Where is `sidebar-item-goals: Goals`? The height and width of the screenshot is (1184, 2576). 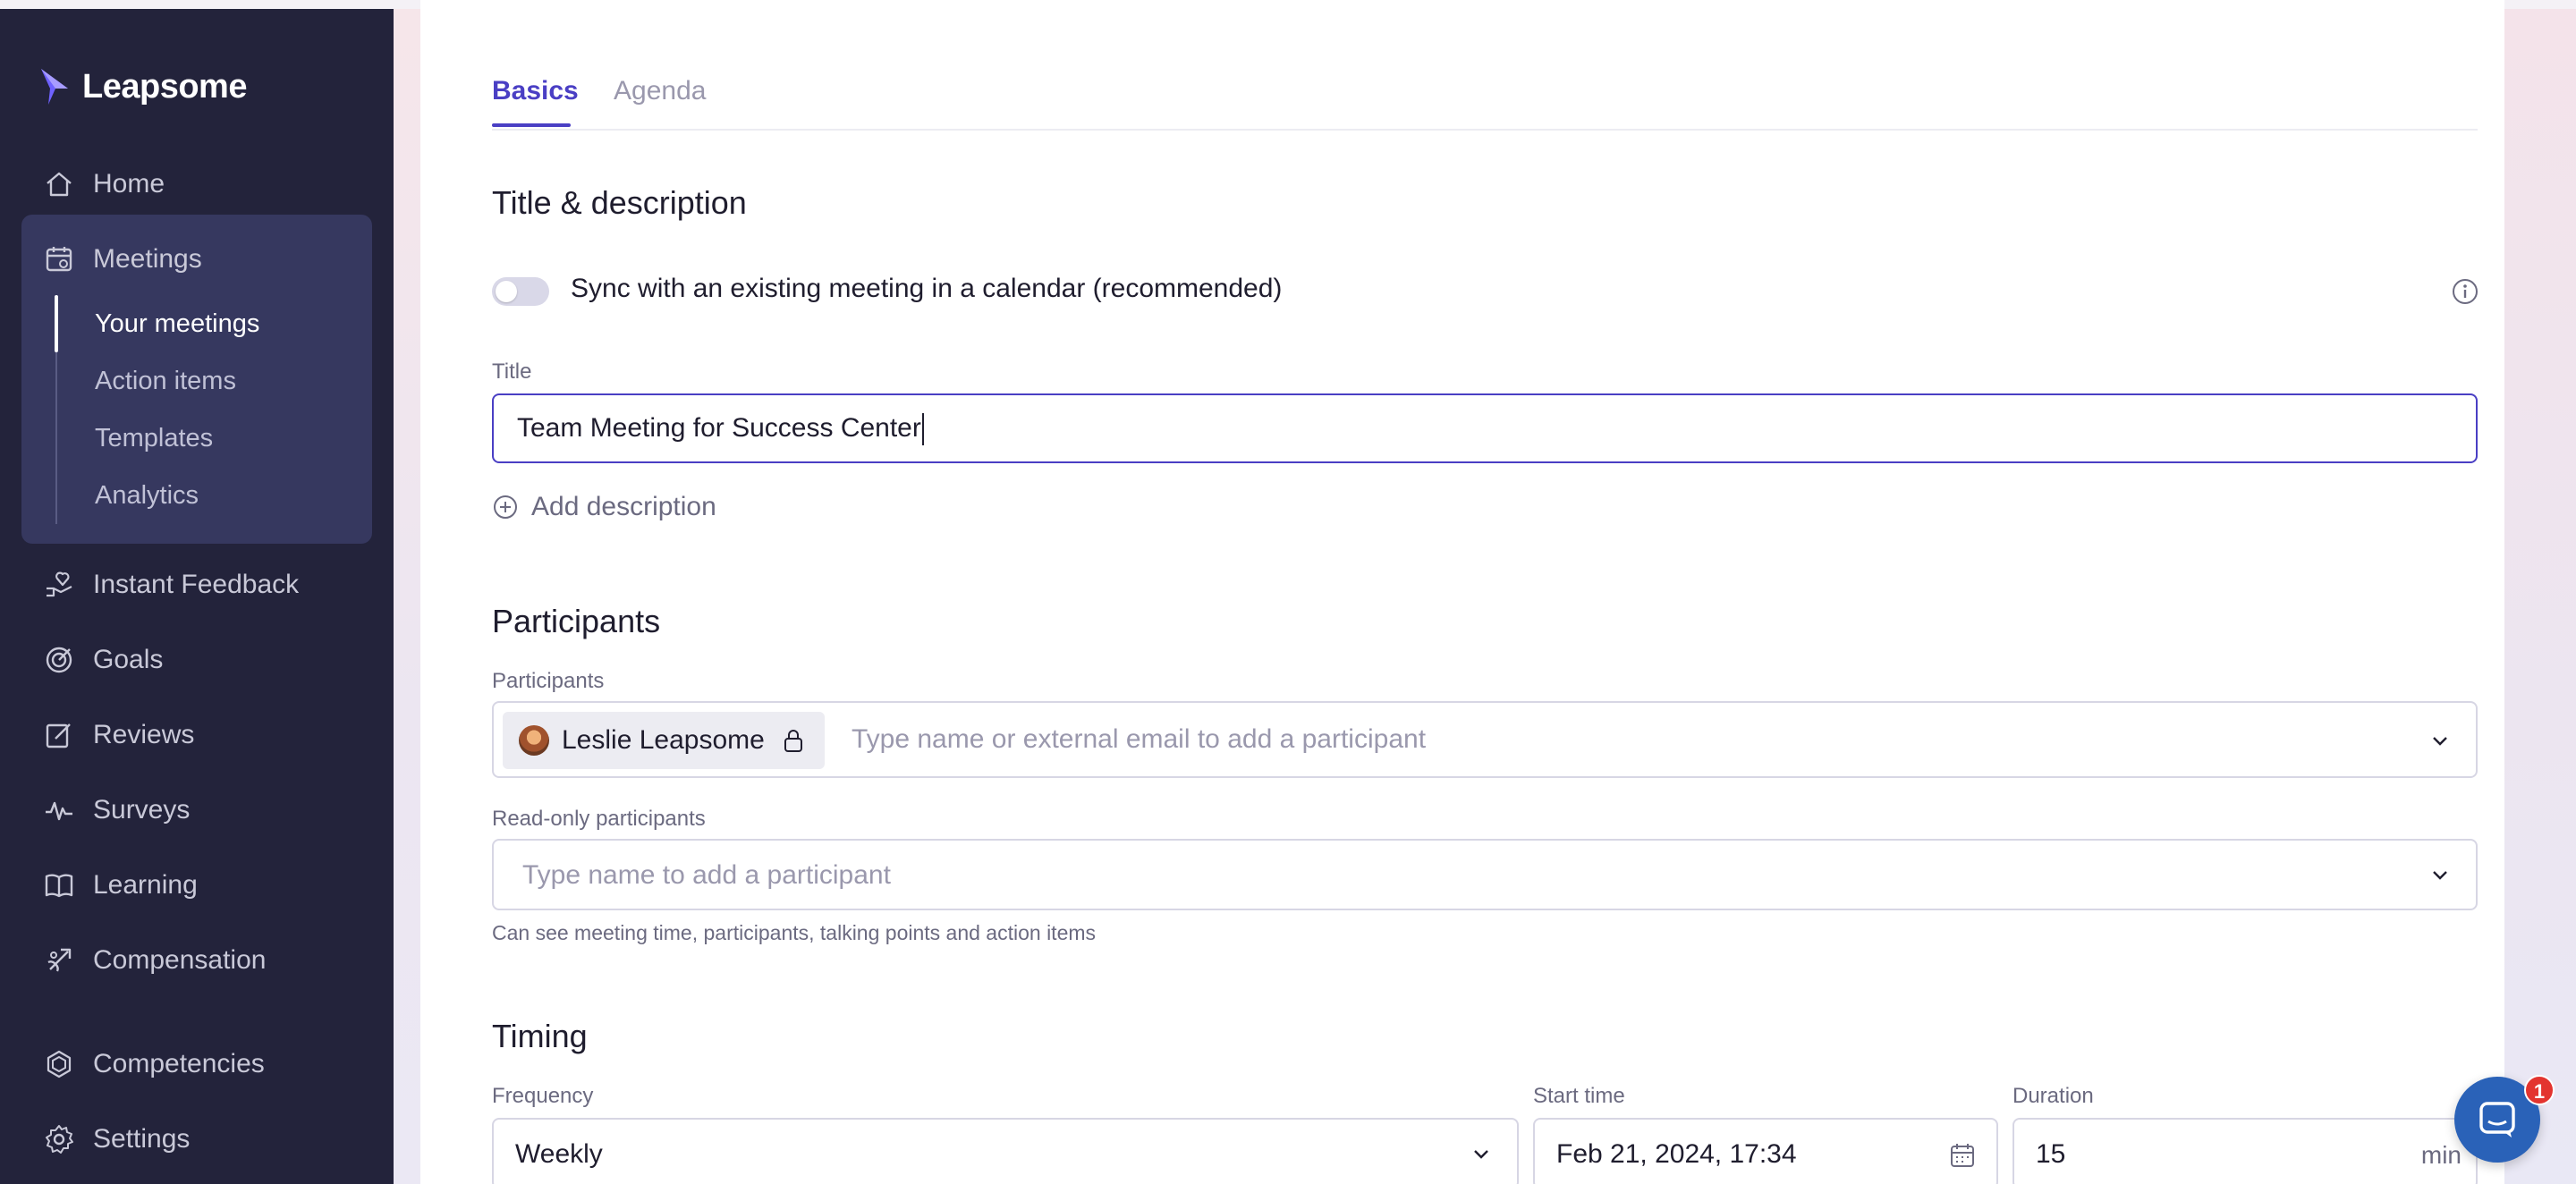 sidebar-item-goals: Goals is located at coordinates (197, 660).